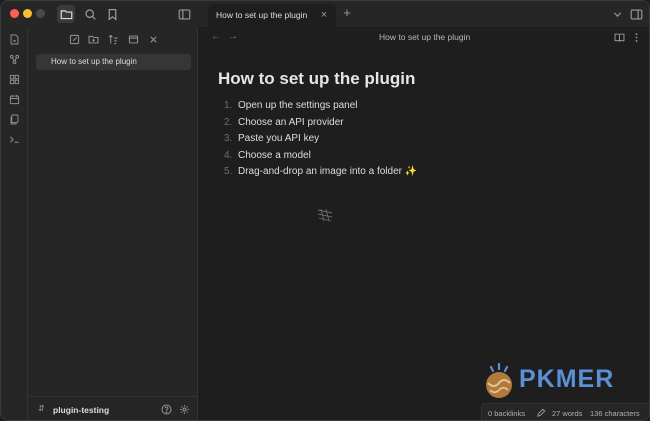  I want to click on canvas-icon, so click(14, 79).